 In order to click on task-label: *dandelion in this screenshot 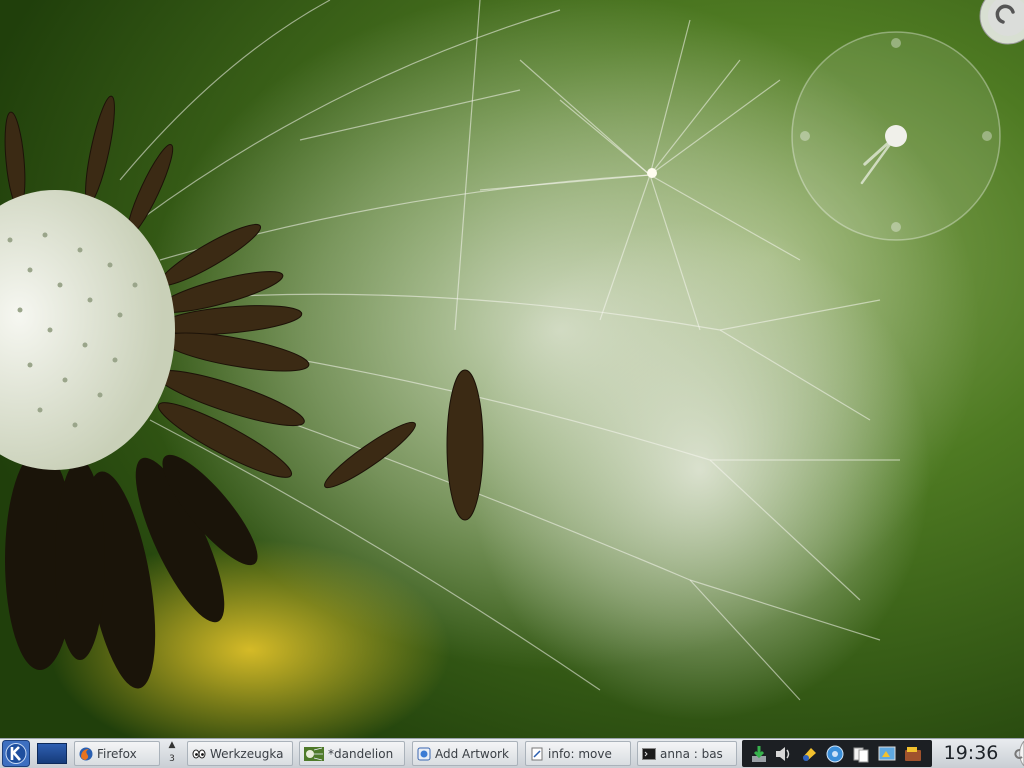, I will do `click(361, 753)`.